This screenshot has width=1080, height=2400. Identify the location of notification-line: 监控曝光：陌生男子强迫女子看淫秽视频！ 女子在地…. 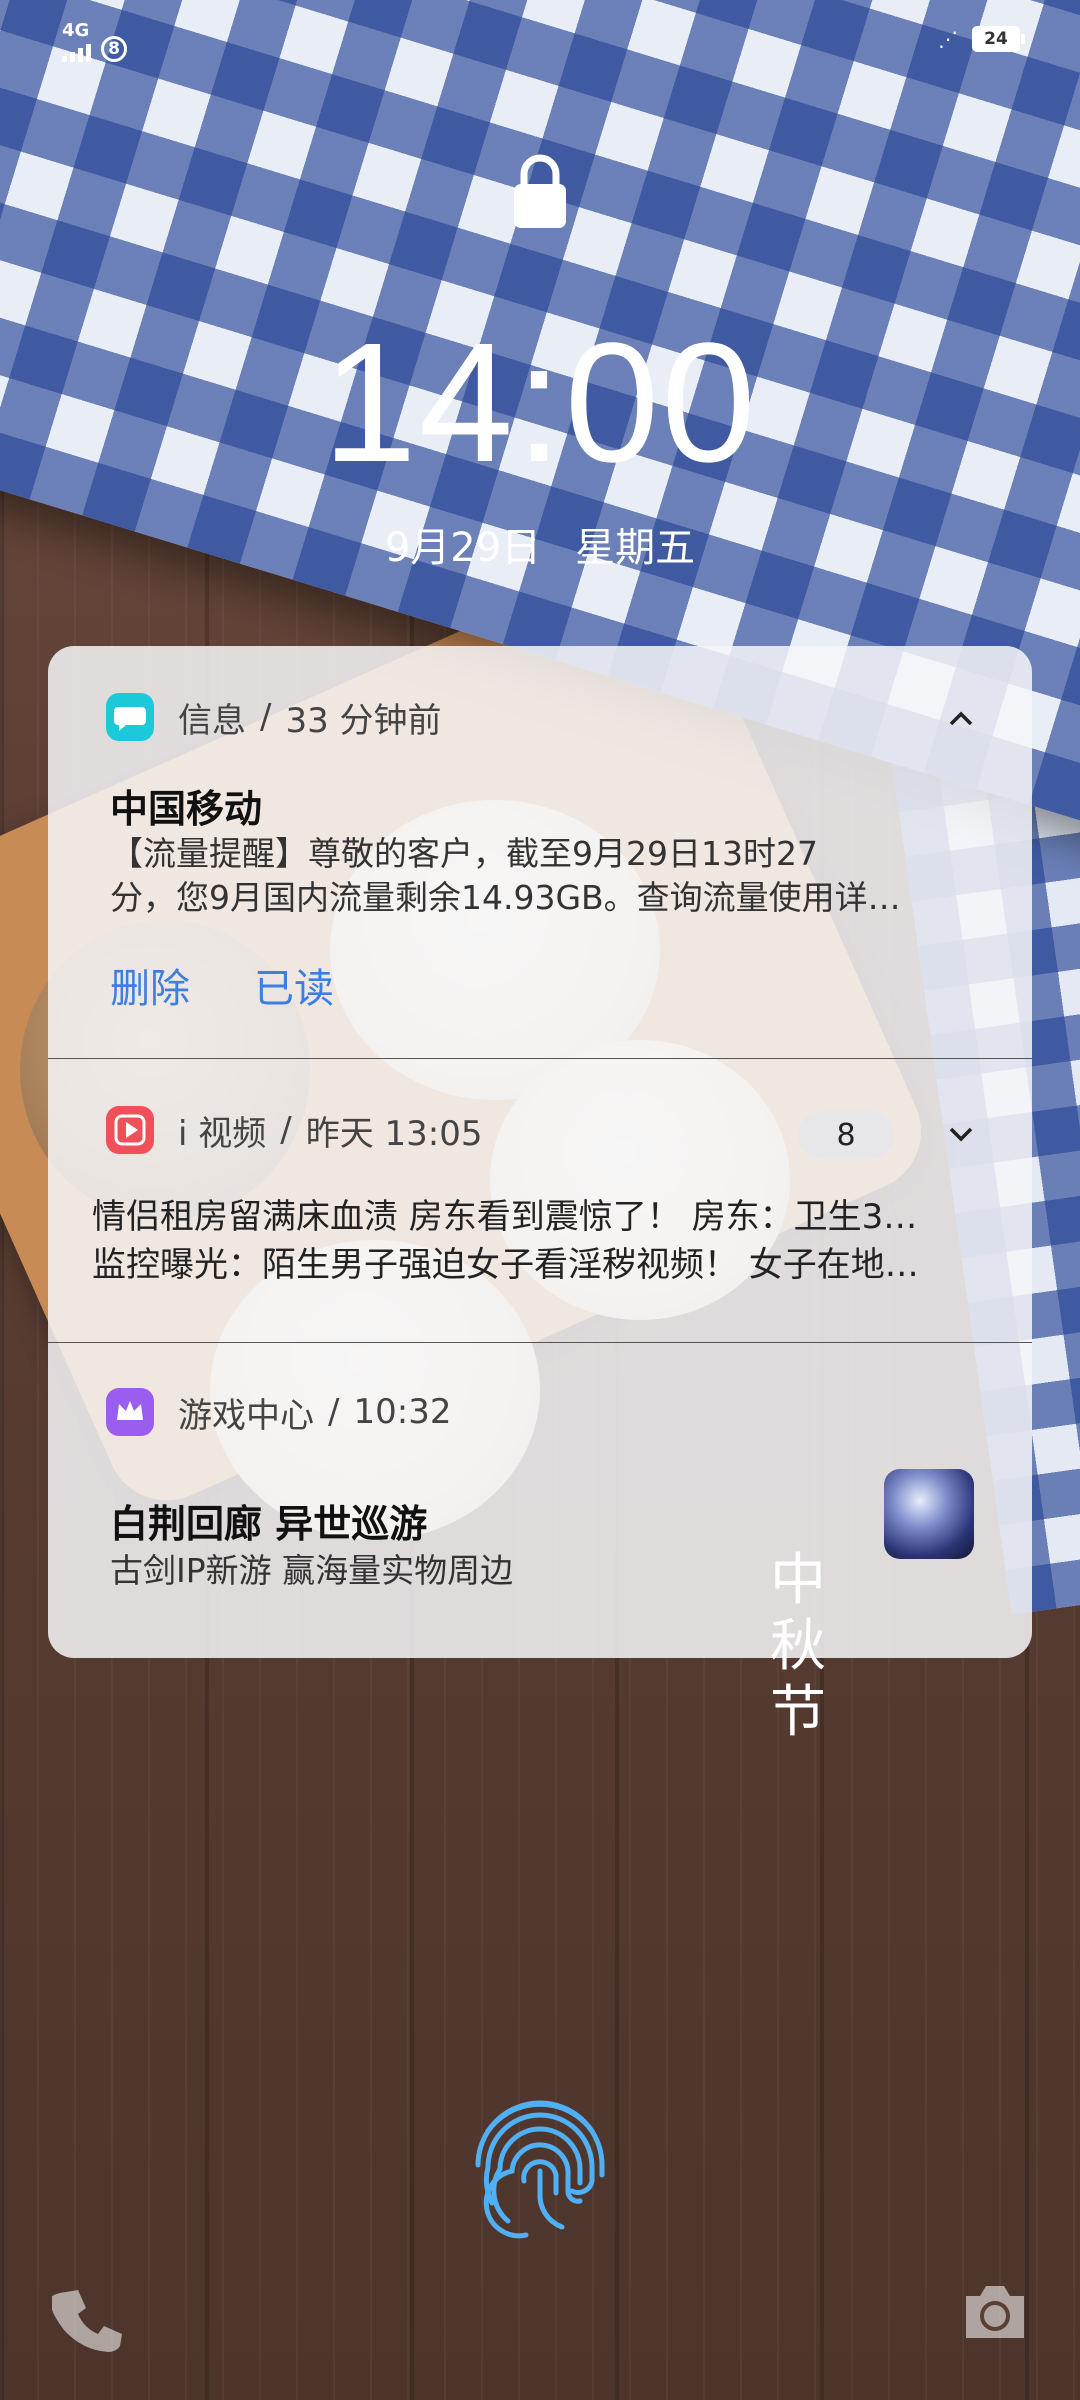
(505, 1265).